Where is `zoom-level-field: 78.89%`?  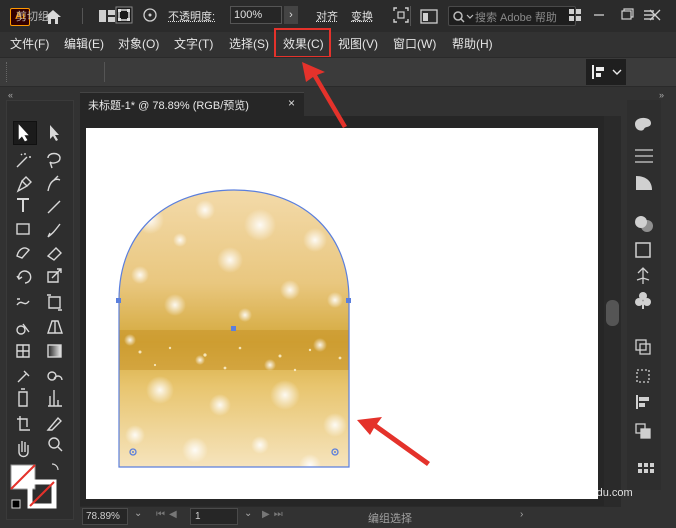
zoom-level-field: 78.89% is located at coordinates (105, 516).